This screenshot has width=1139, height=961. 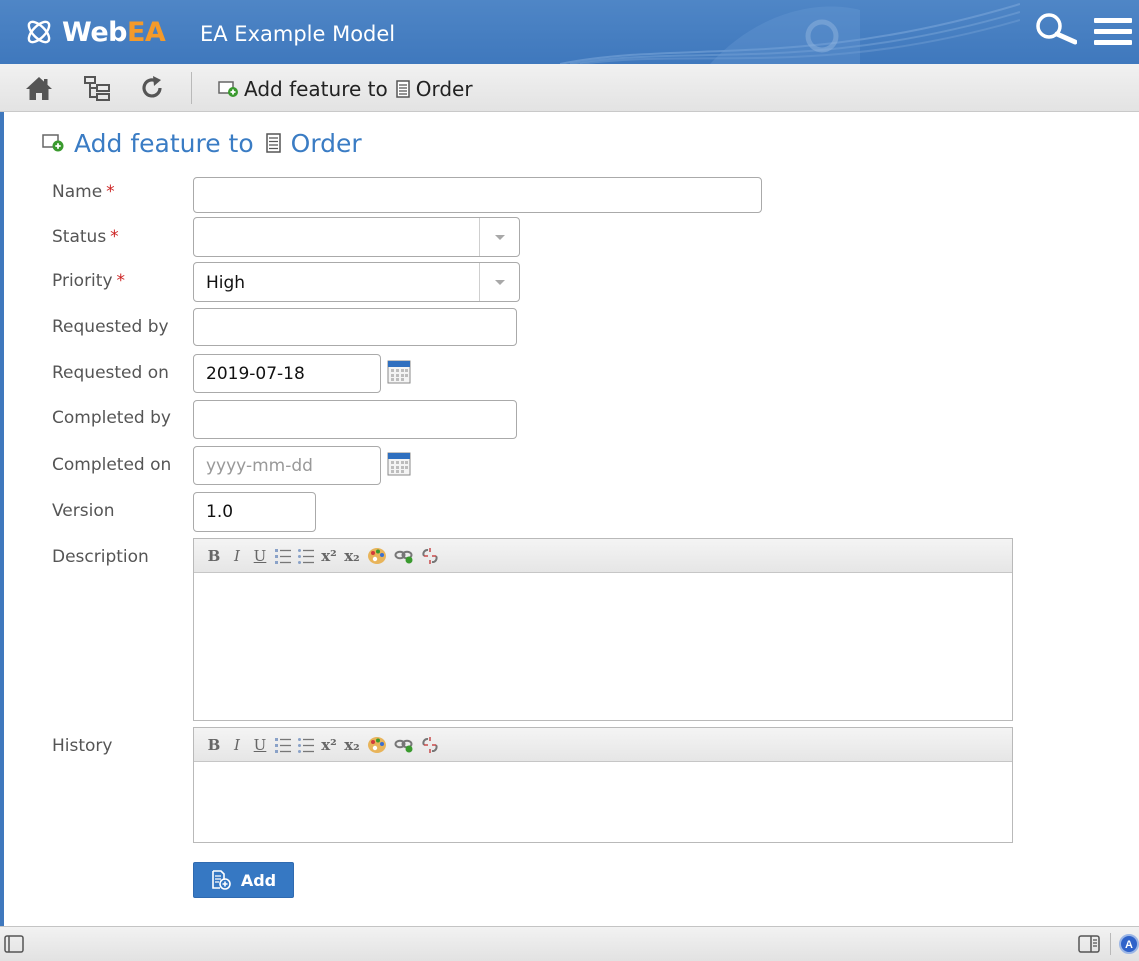 What do you see at coordinates (110, 327) in the screenshot?
I see `requested-by-label: Requested by` at bounding box center [110, 327].